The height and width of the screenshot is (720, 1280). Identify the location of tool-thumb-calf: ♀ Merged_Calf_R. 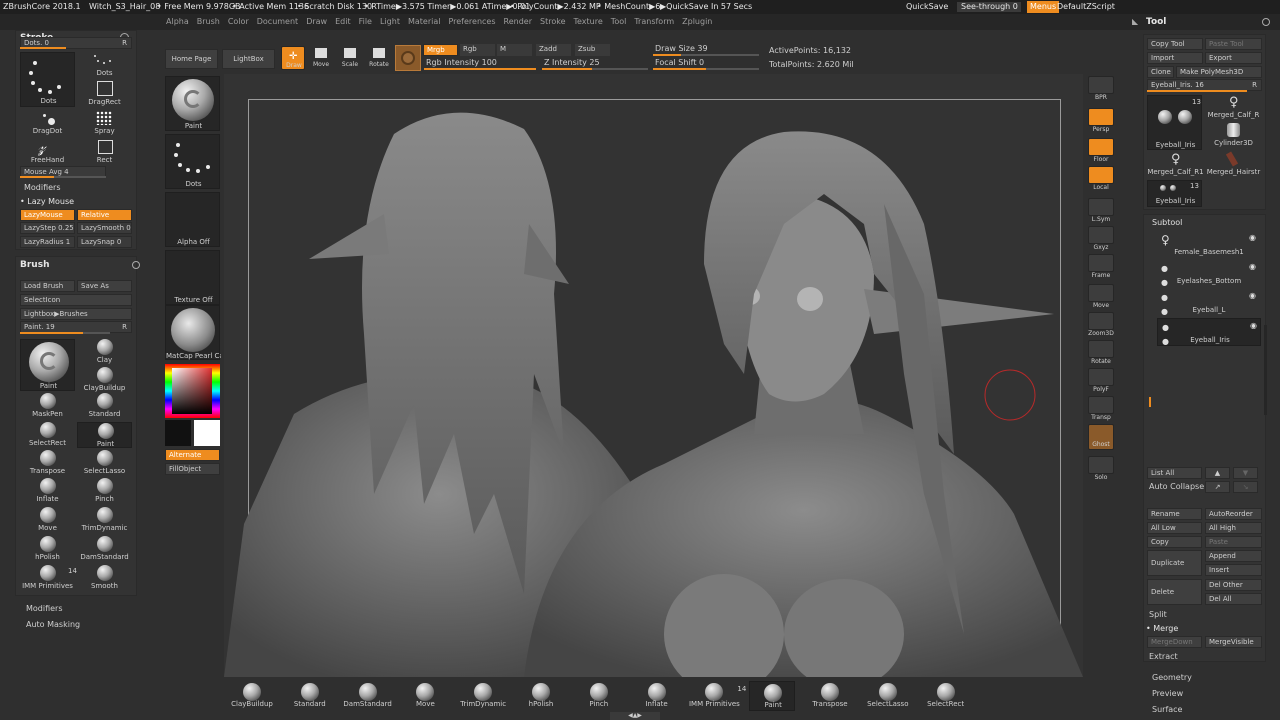
(1233, 108).